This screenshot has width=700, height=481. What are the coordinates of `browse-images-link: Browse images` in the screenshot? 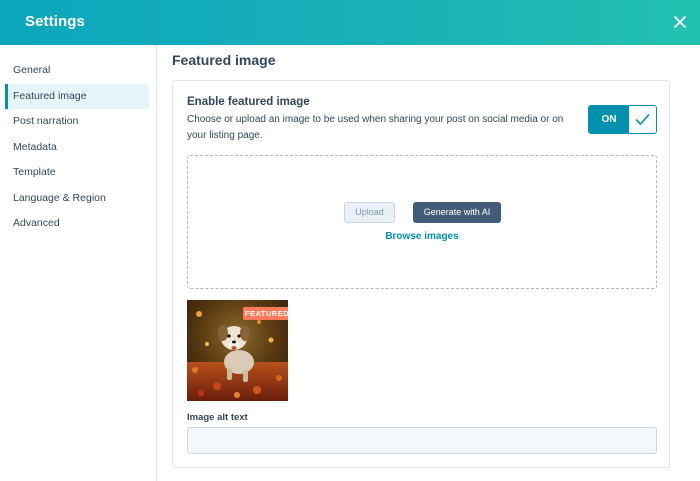 It's located at (422, 236).